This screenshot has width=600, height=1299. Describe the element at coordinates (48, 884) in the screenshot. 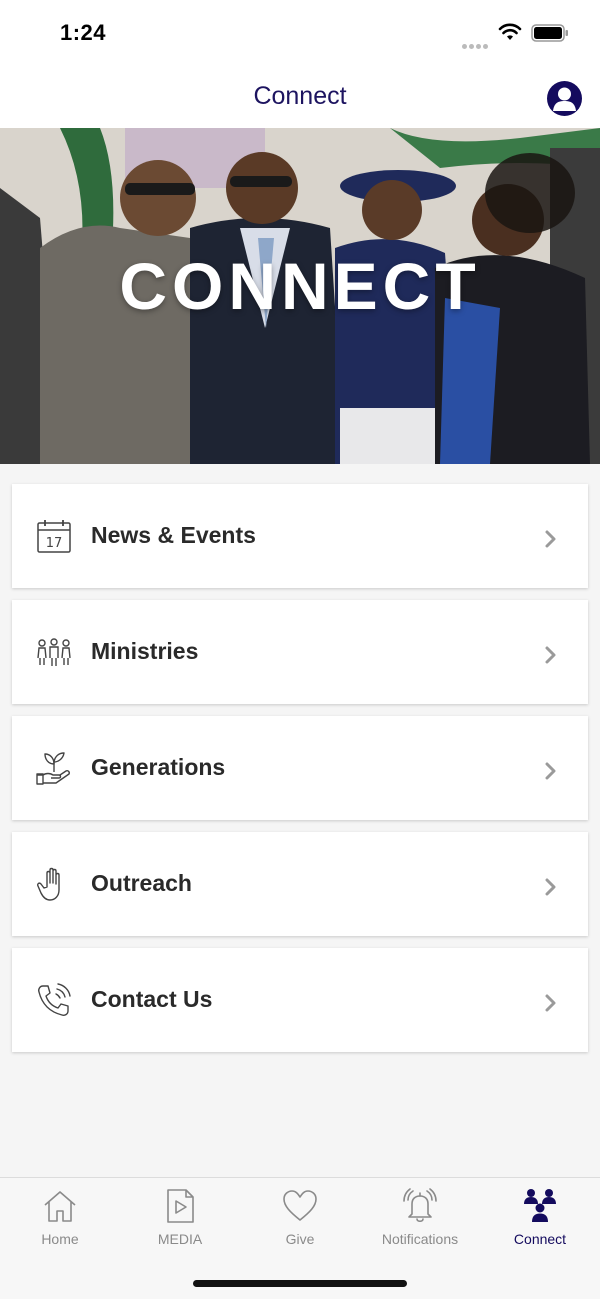

I see `hand-icon` at that location.